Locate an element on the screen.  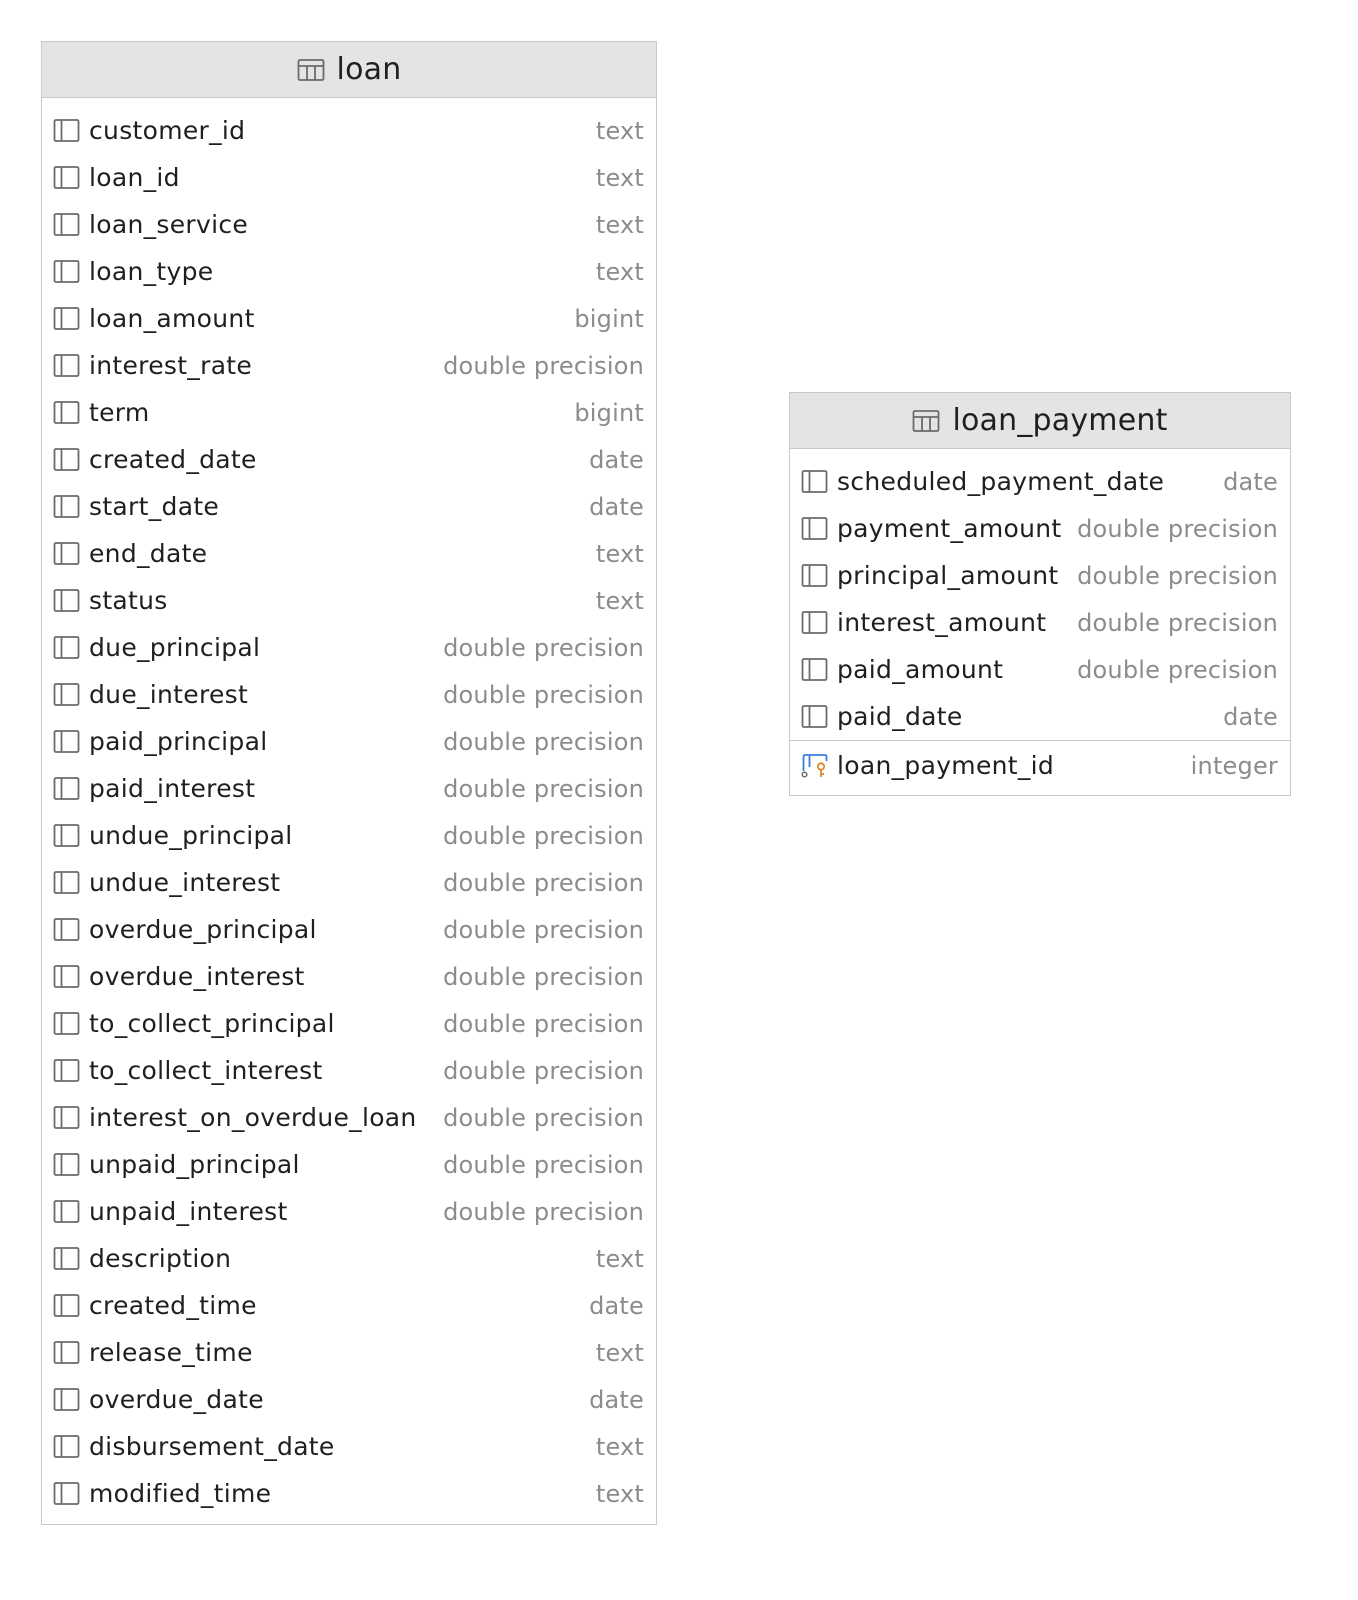
column-row: loan_type text is located at coordinates (349, 271).